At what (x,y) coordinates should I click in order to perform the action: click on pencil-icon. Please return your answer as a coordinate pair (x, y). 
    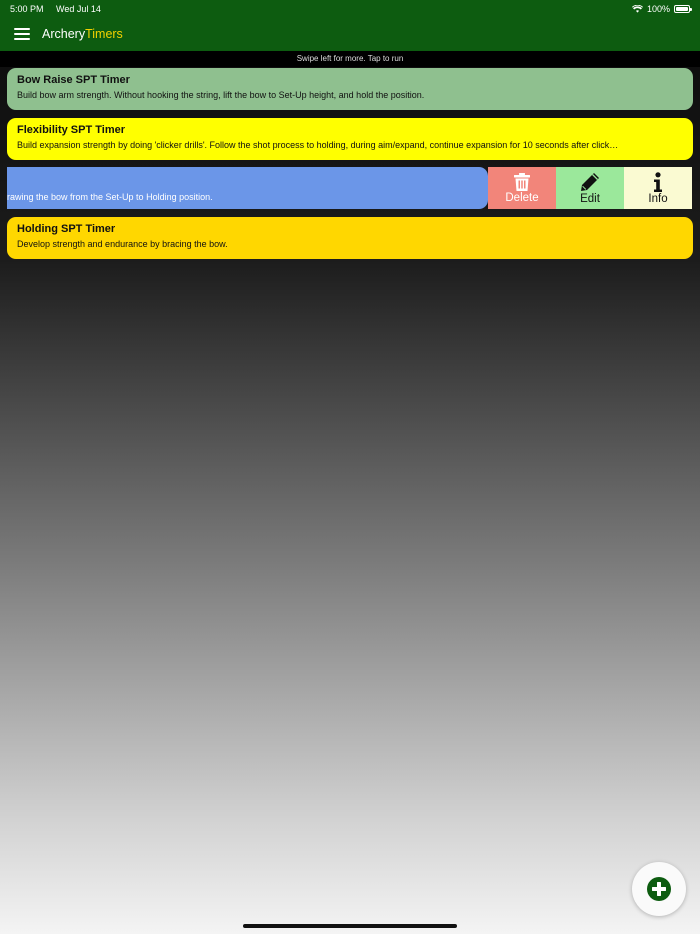
    Looking at the image, I should click on (590, 181).